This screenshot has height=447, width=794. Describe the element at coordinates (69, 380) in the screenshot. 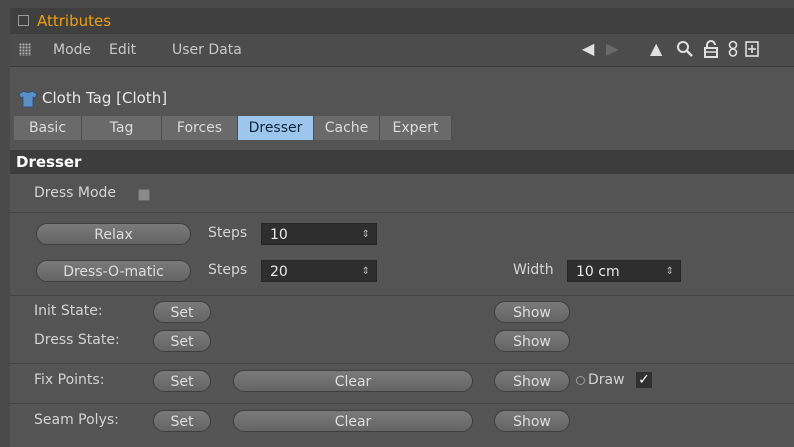

I see `fix-points-label: Fix Points:` at that location.